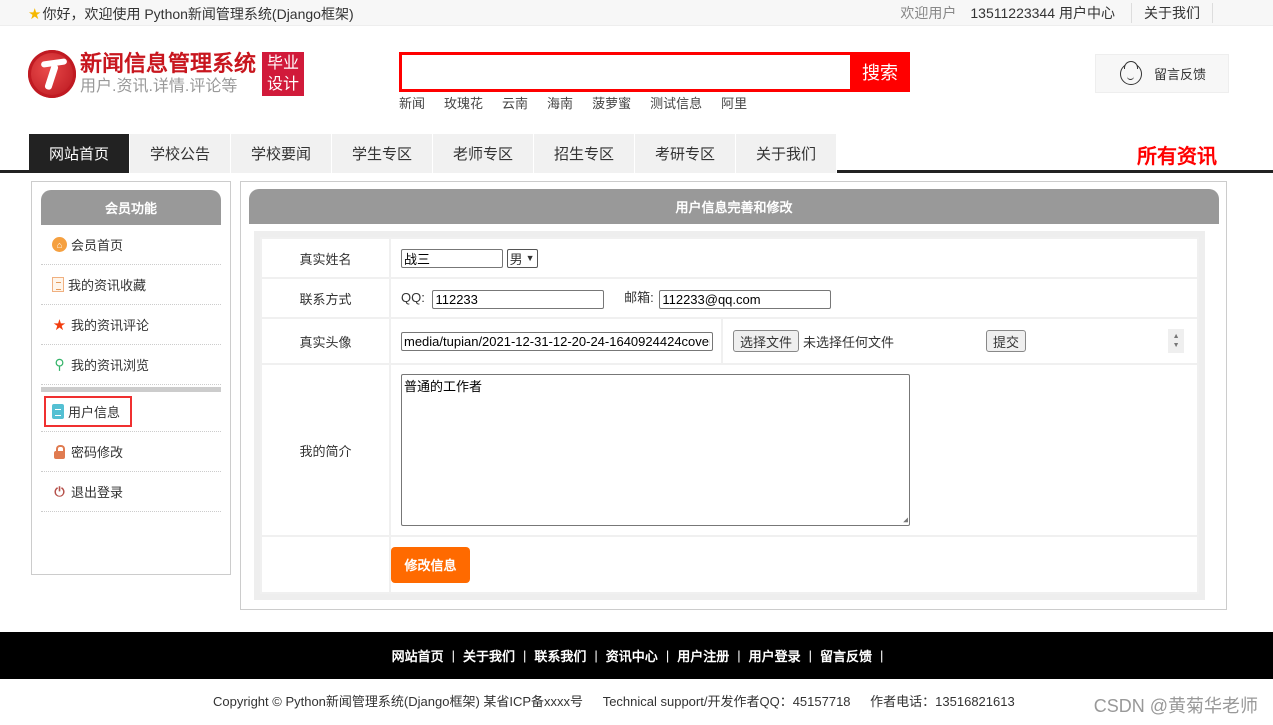 The image size is (1273, 725). I want to click on power-icon: ⏻, so click(59, 491).